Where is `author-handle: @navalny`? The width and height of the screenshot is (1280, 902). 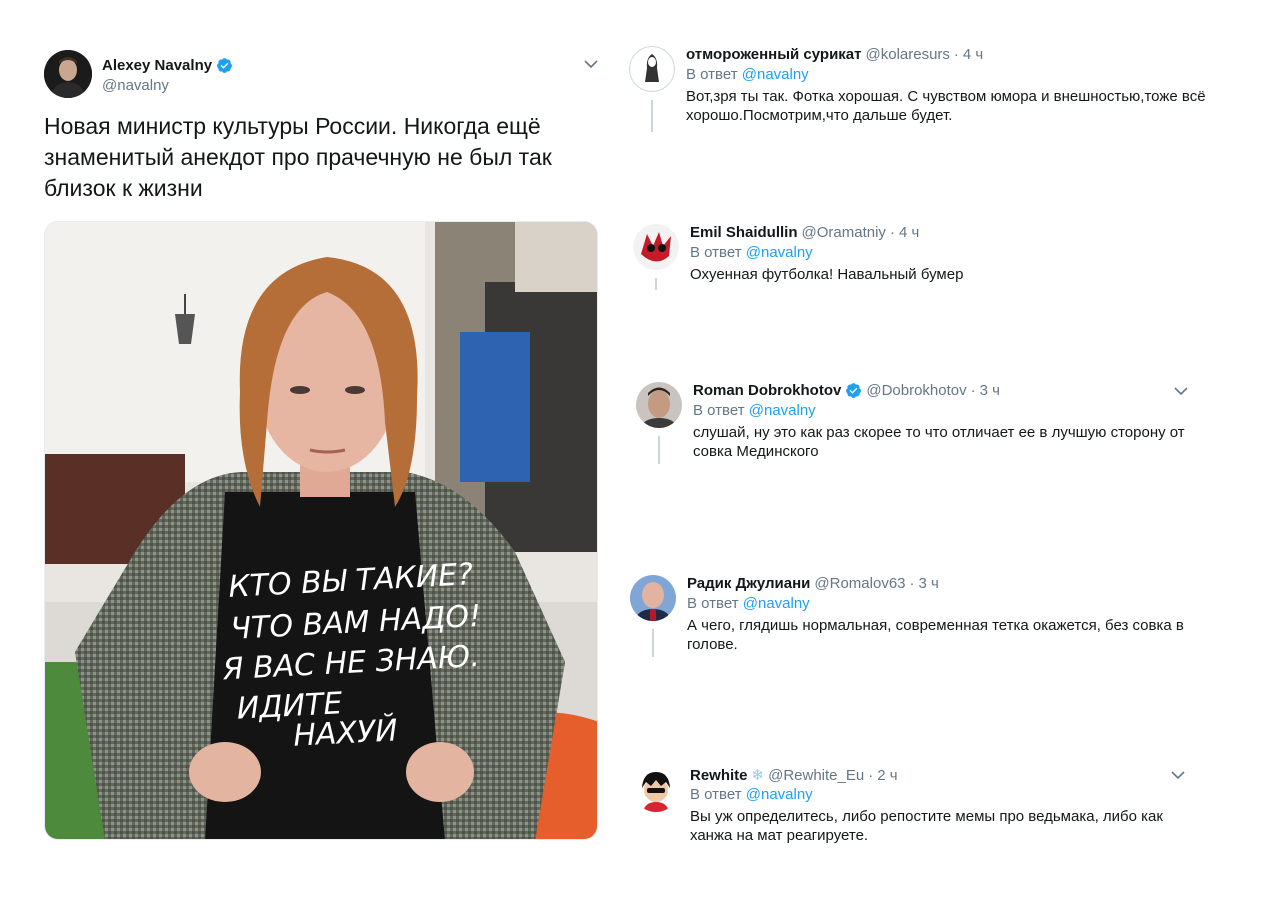 author-handle: @navalny is located at coordinates (135, 85).